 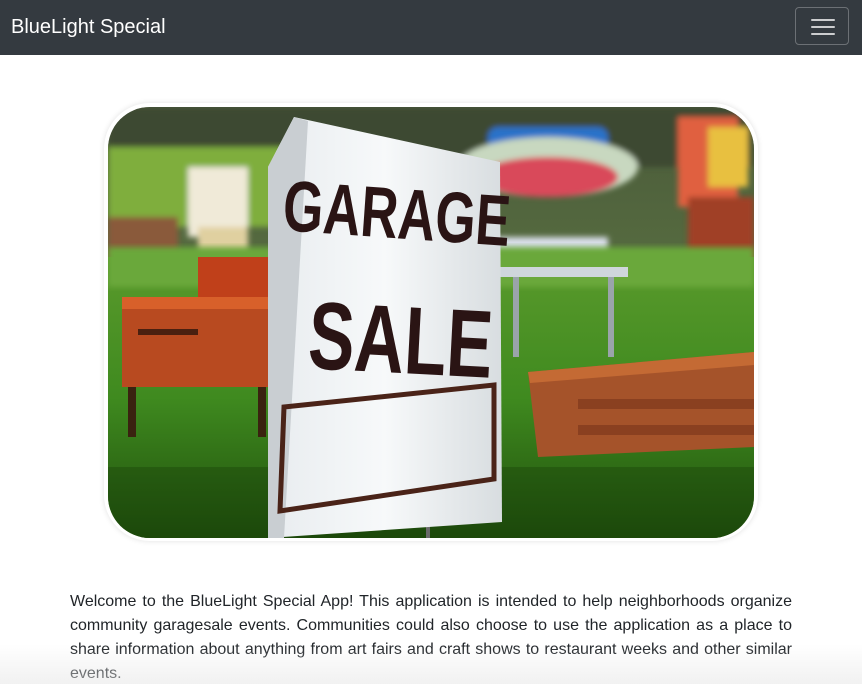 What do you see at coordinates (88, 27) in the screenshot?
I see `navbar-brand: BlueLight Special` at bounding box center [88, 27].